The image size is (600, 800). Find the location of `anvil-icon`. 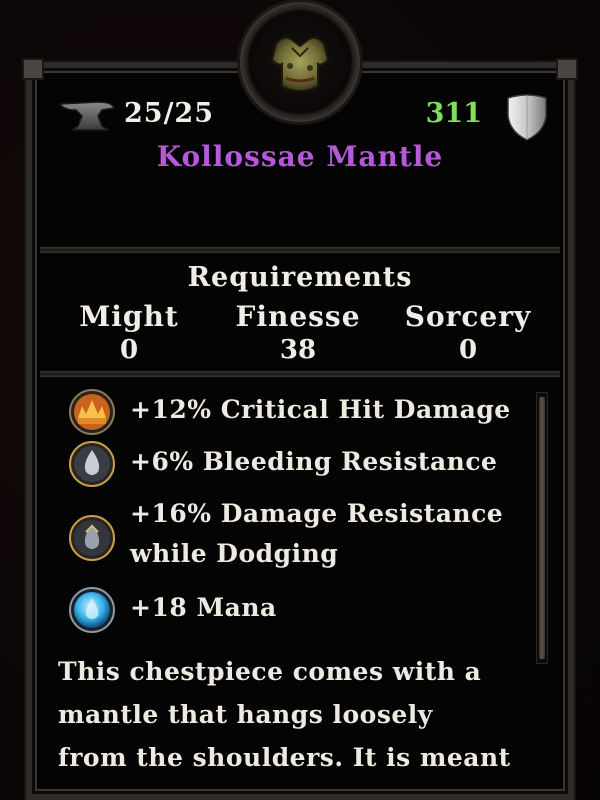

anvil-icon is located at coordinates (86, 116).